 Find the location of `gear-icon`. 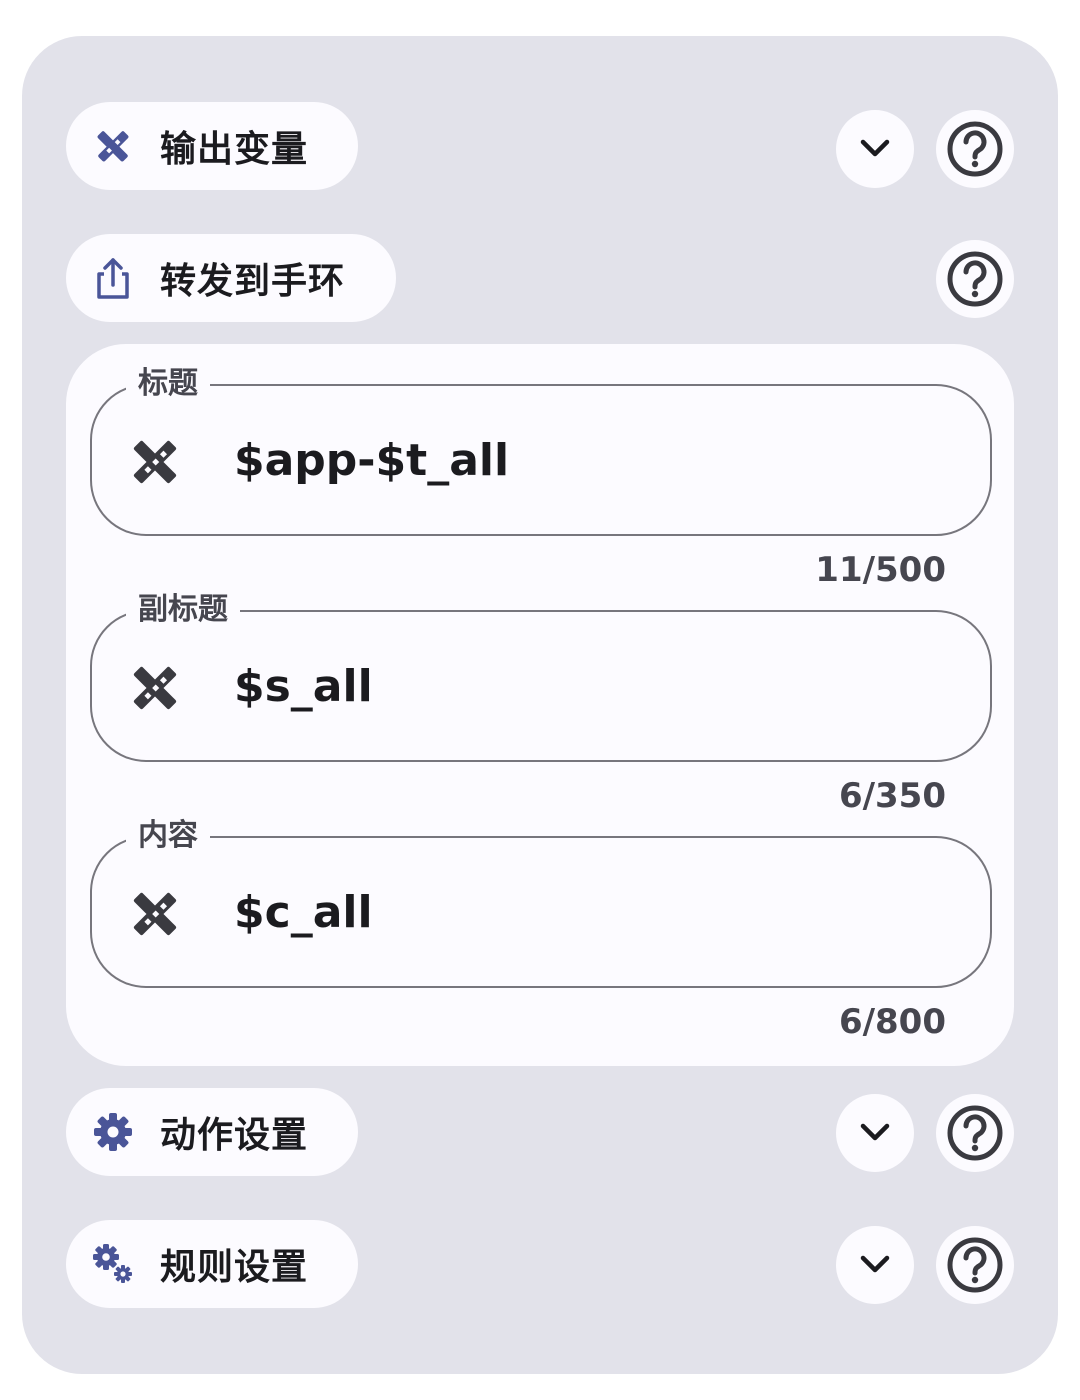

gear-icon is located at coordinates (113, 1132).